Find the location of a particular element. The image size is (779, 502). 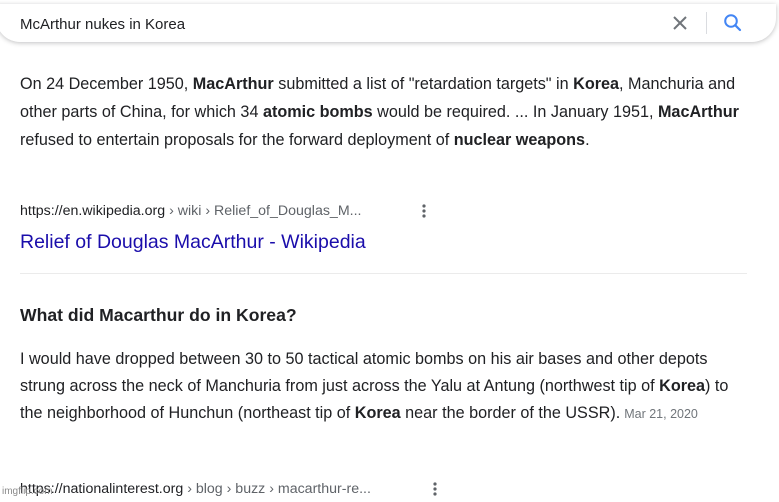

answer-text: near the border of the USSR). is located at coordinates (510, 413).